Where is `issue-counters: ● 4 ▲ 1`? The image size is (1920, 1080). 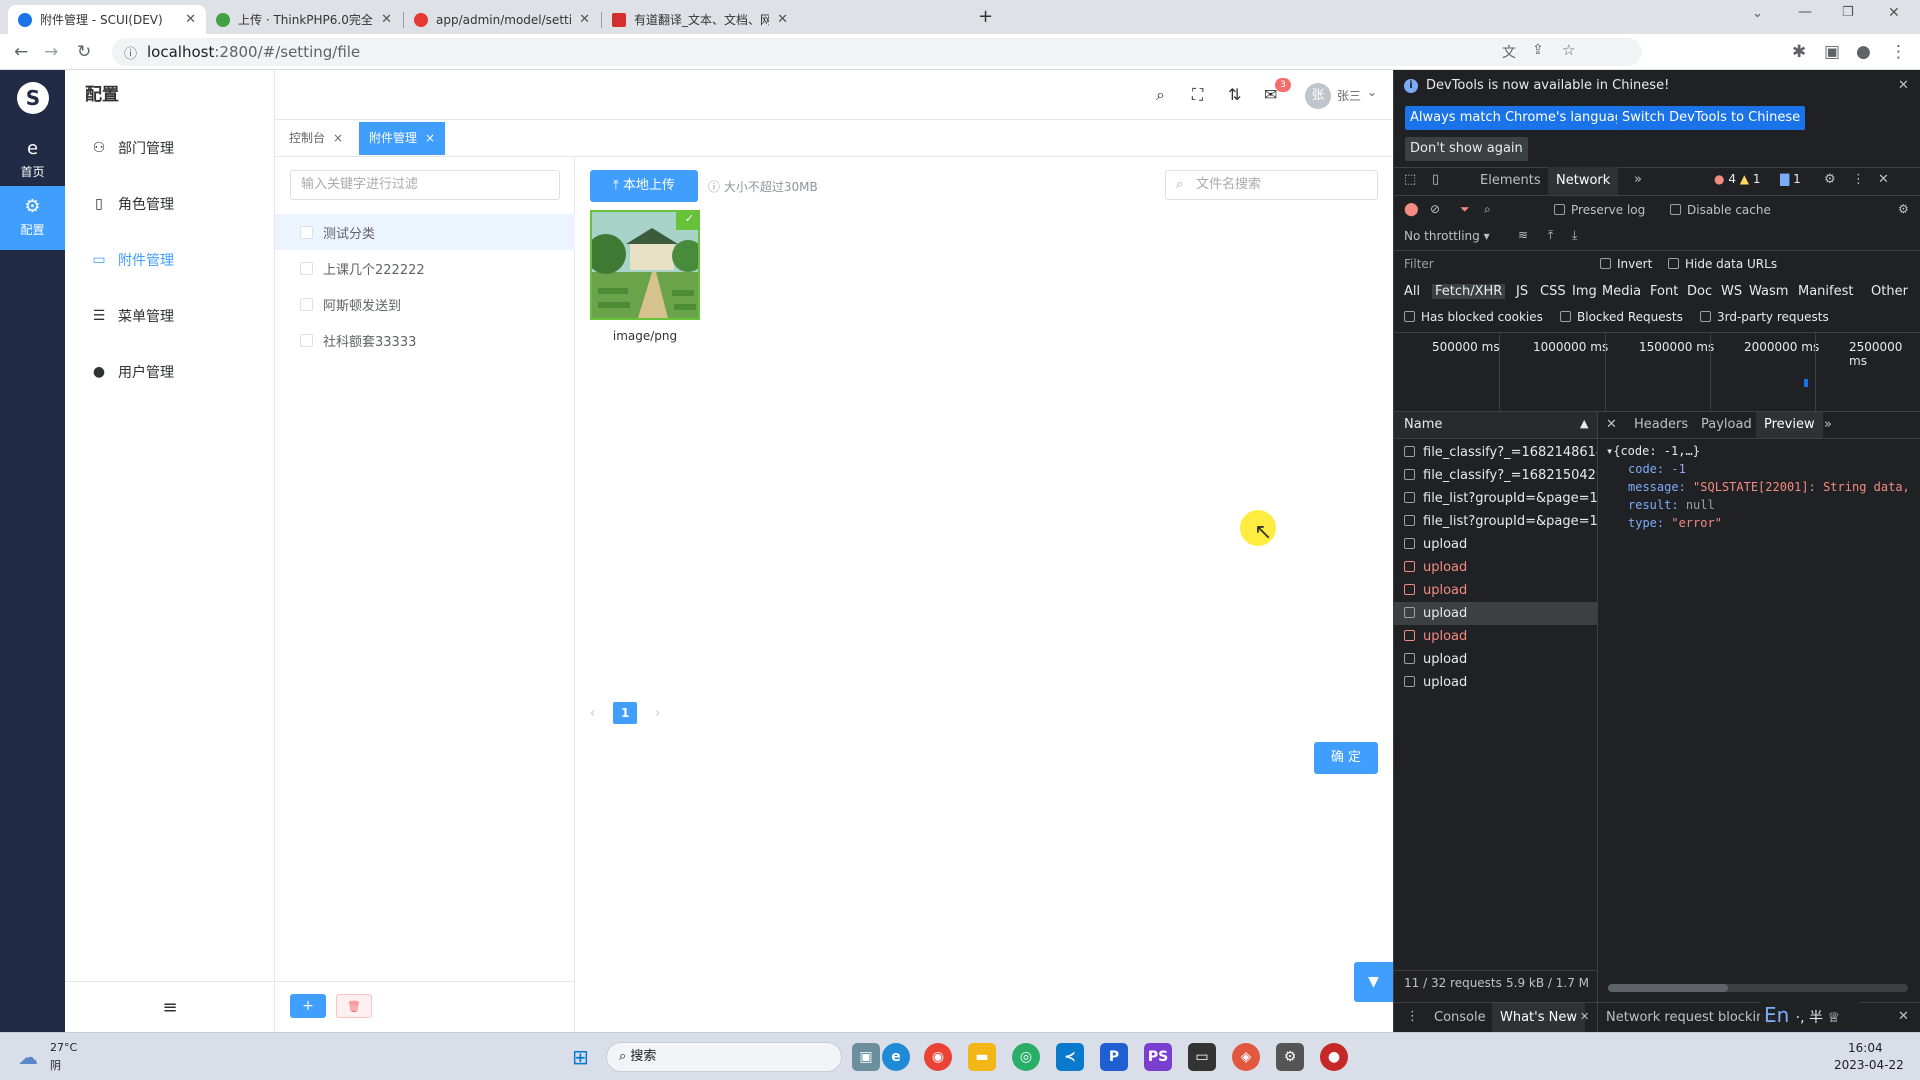
issue-counters: ● 4 ▲ 1 is located at coordinates (1737, 179).